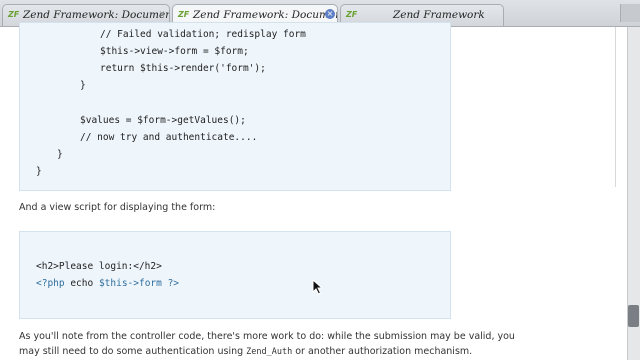 The height and width of the screenshot is (360, 640). What do you see at coordinates (382, 351) in the screenshot?
I see `note-text: or another authorization mechanism.` at bounding box center [382, 351].